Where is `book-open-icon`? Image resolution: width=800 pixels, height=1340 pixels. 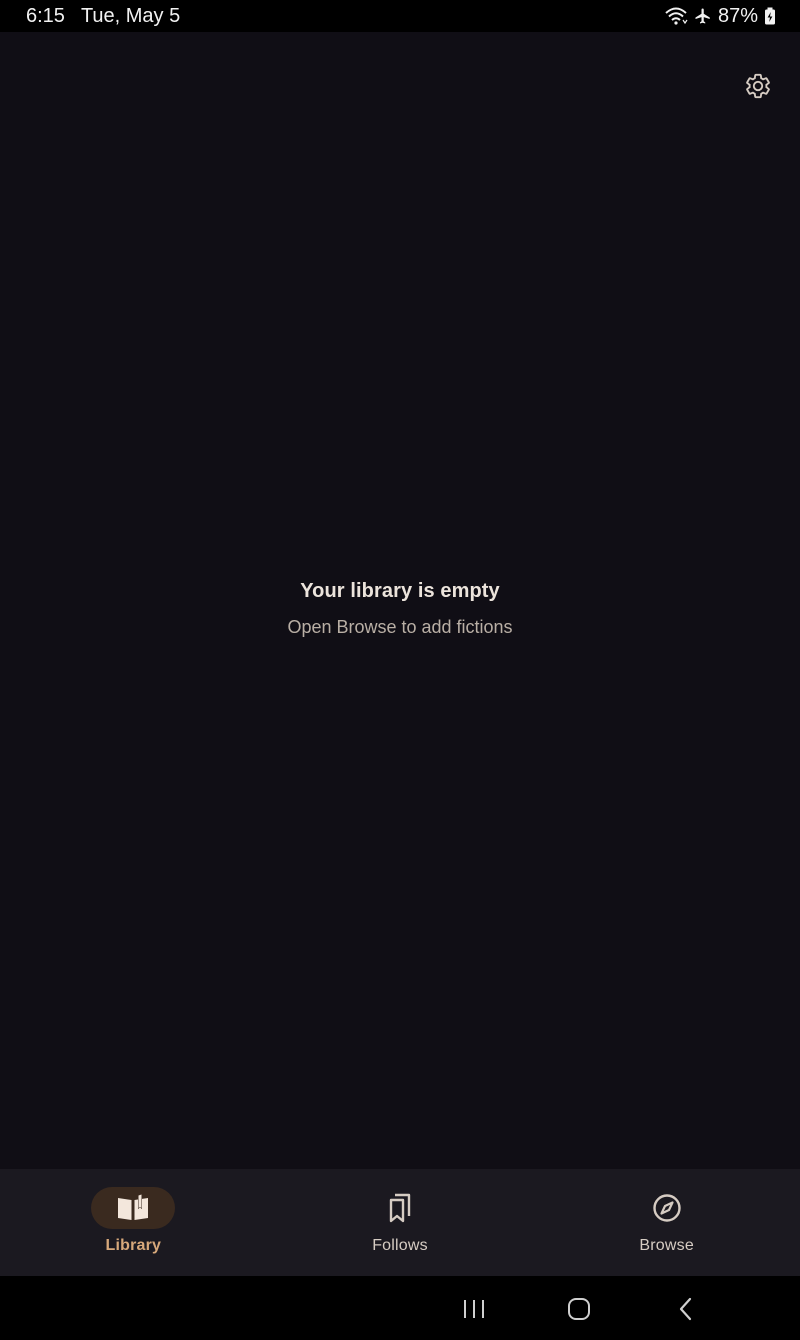
book-open-icon is located at coordinates (133, 1207).